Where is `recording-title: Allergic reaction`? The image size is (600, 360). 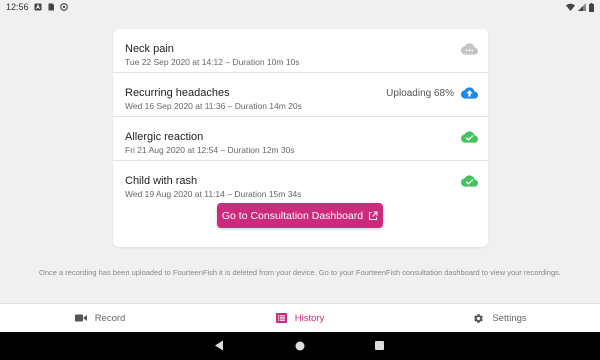
recording-title: Allergic reaction is located at coordinates (164, 137).